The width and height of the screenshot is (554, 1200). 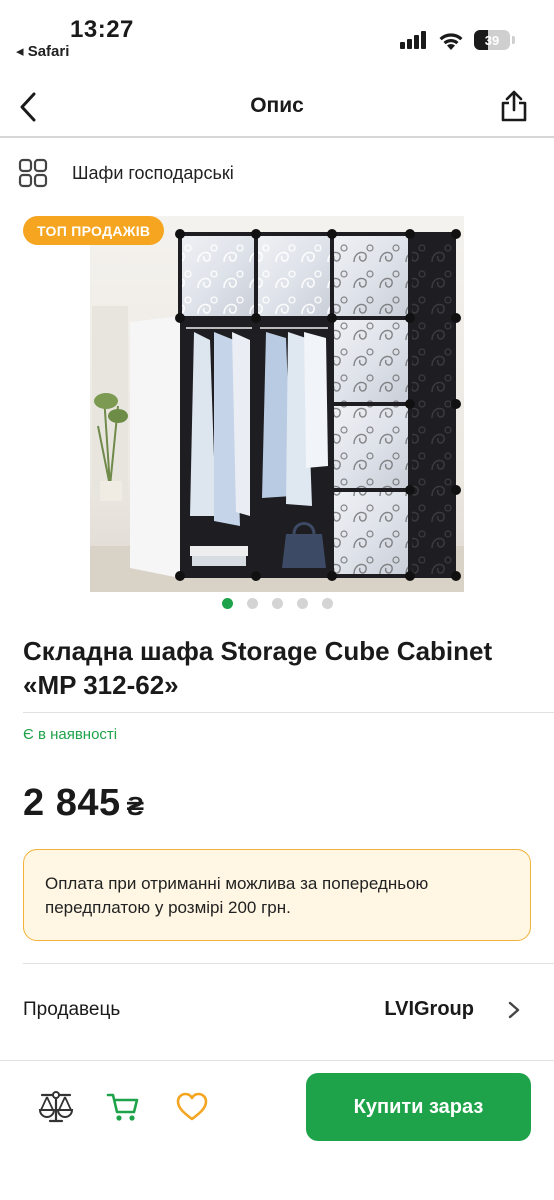 I want to click on price-currency: ₴, so click(x=135, y=806).